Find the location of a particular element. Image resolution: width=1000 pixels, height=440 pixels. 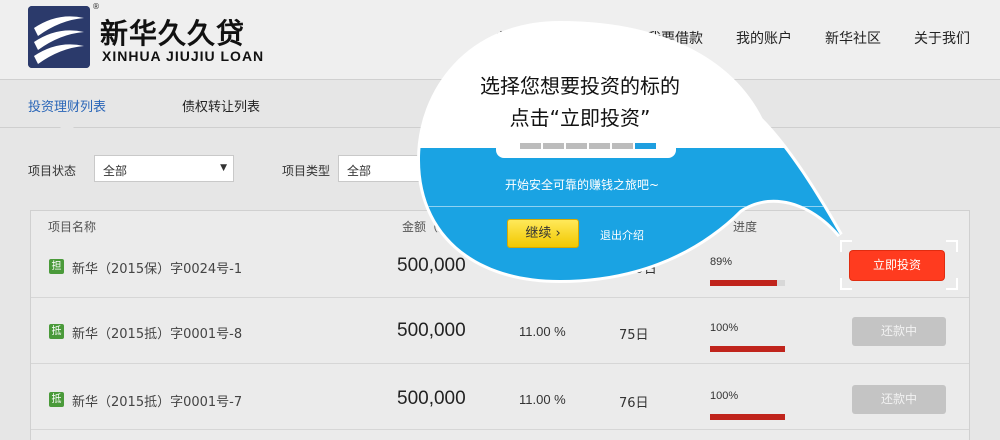

continue-button: 继续 › is located at coordinates (543, 233).